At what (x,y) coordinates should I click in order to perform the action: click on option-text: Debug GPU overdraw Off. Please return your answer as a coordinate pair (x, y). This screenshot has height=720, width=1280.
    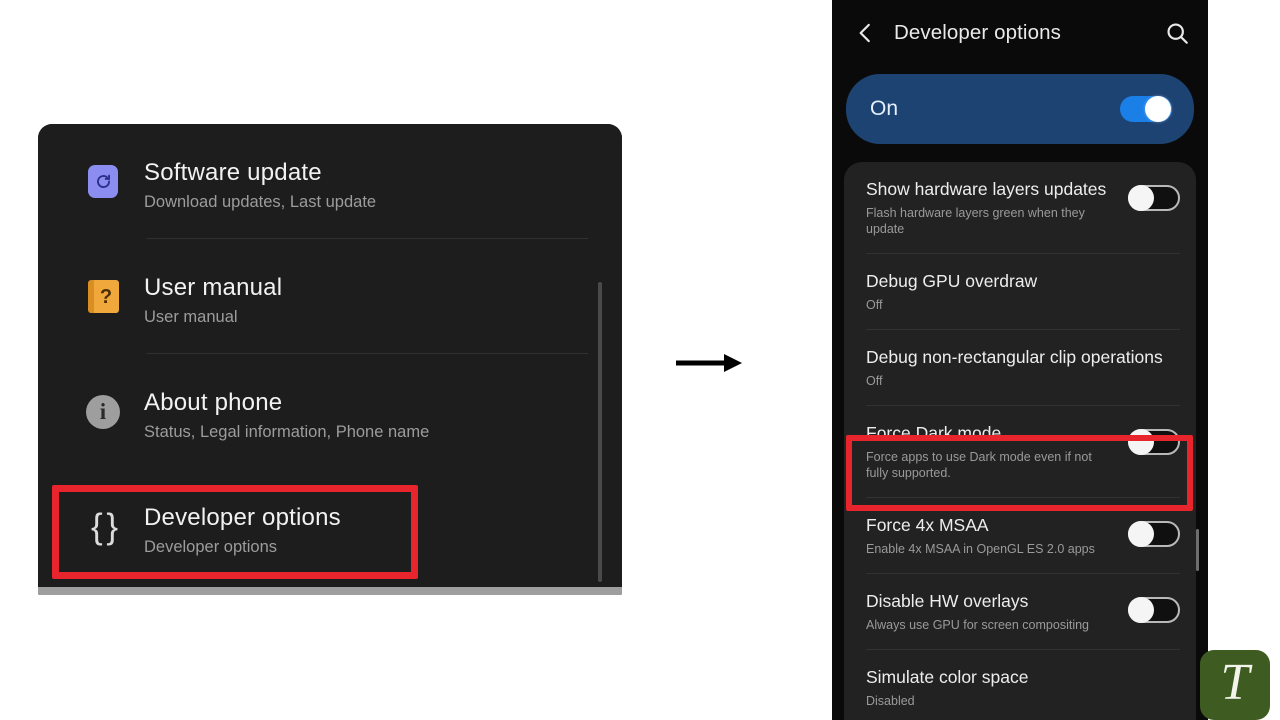
    Looking at the image, I should click on (1023, 292).